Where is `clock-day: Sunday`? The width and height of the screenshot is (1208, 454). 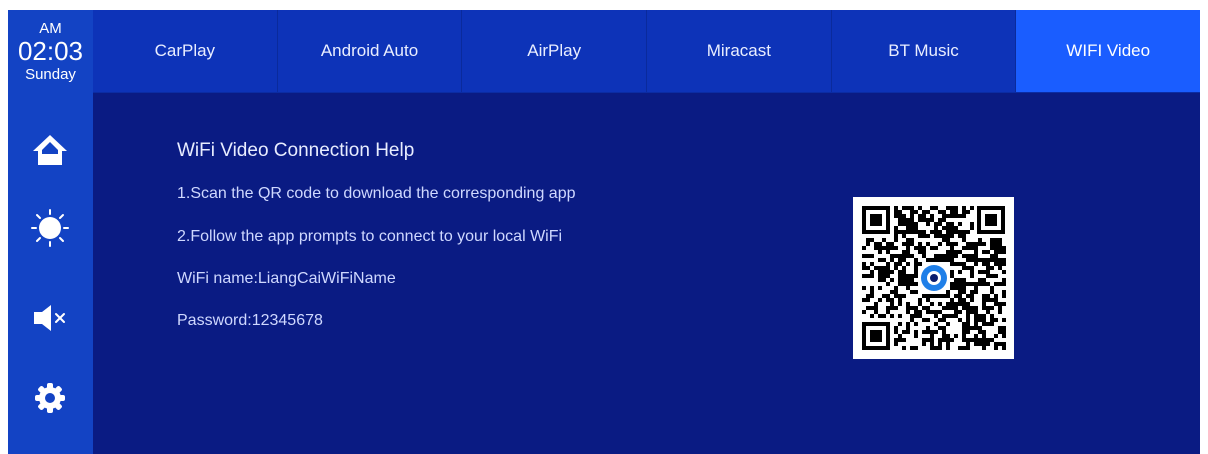 clock-day: Sunday is located at coordinates (50, 74).